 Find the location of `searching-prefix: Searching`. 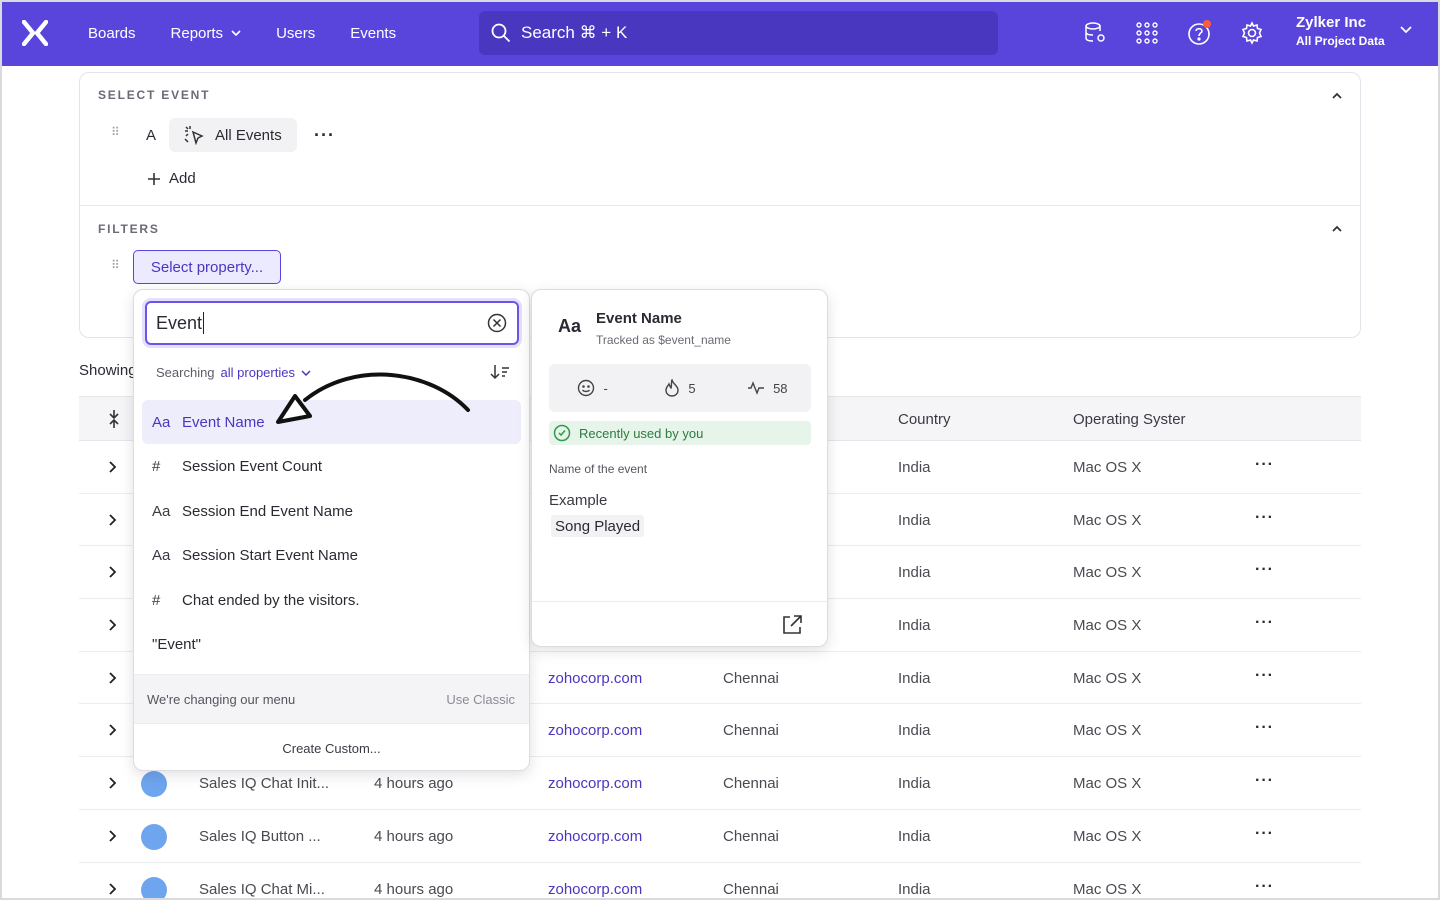

searching-prefix: Searching is located at coordinates (185, 372).